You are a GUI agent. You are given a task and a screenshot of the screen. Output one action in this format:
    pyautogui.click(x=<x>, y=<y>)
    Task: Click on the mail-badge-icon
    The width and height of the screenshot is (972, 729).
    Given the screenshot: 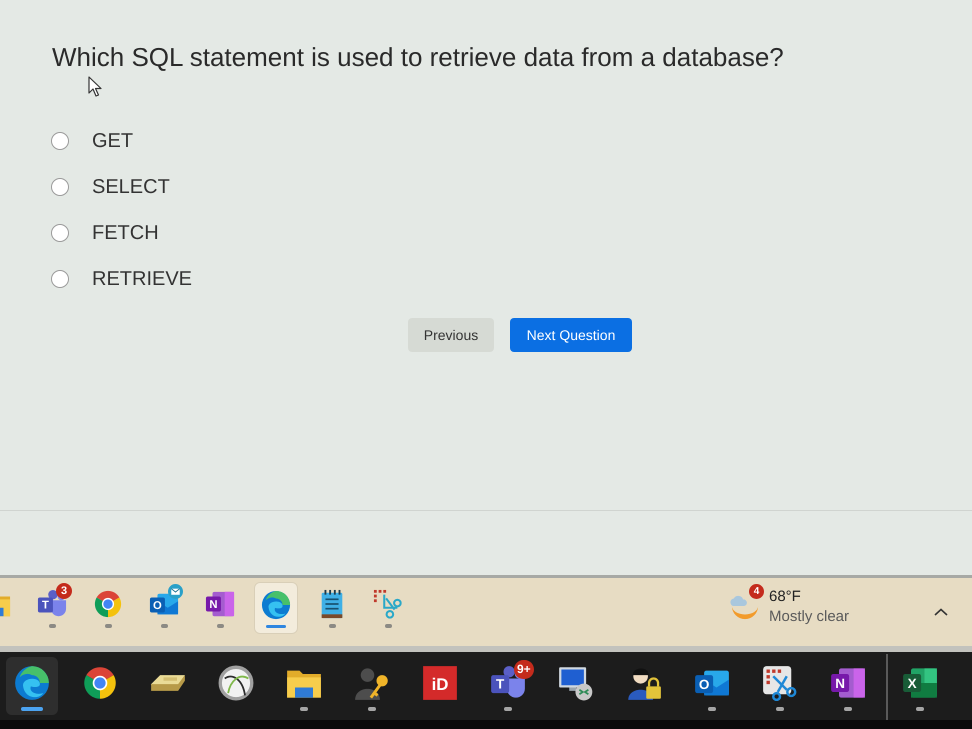 What is the action you would take?
    pyautogui.click(x=175, y=591)
    